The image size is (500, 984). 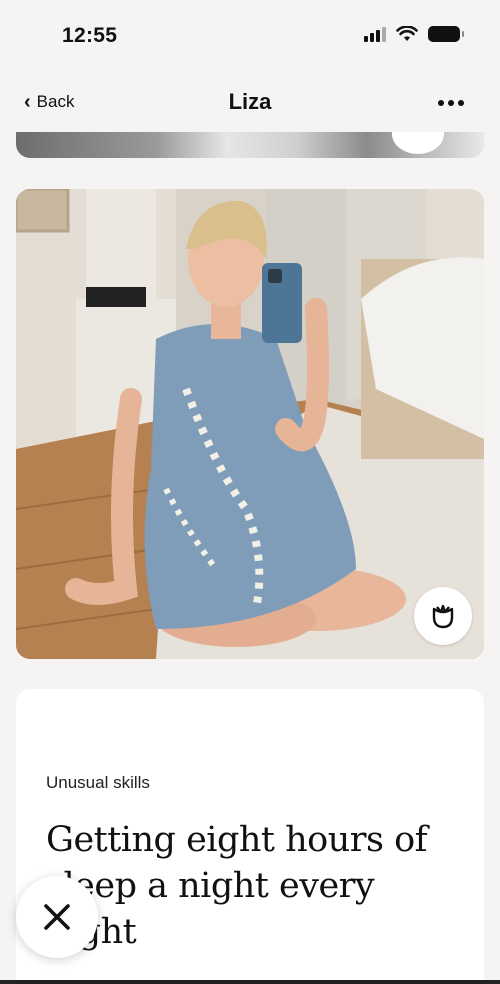 What do you see at coordinates (250, 145) in the screenshot?
I see `previous-photo` at bounding box center [250, 145].